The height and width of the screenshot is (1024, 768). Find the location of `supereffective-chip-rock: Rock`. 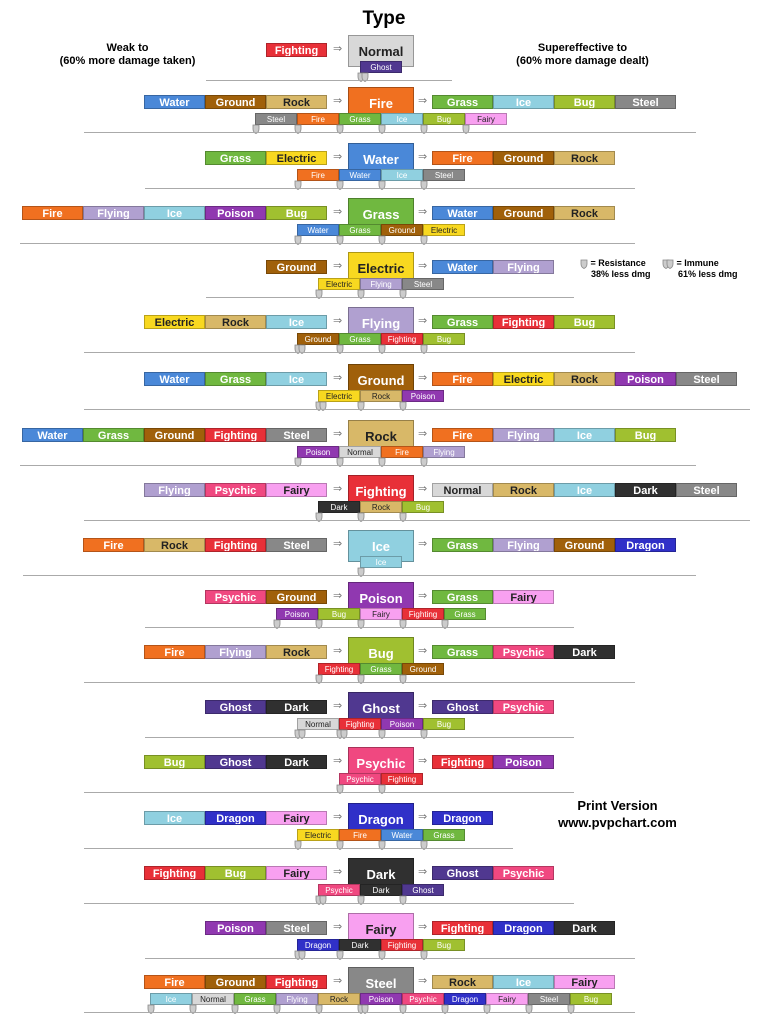

supereffective-chip-rock: Rock is located at coordinates (523, 490).